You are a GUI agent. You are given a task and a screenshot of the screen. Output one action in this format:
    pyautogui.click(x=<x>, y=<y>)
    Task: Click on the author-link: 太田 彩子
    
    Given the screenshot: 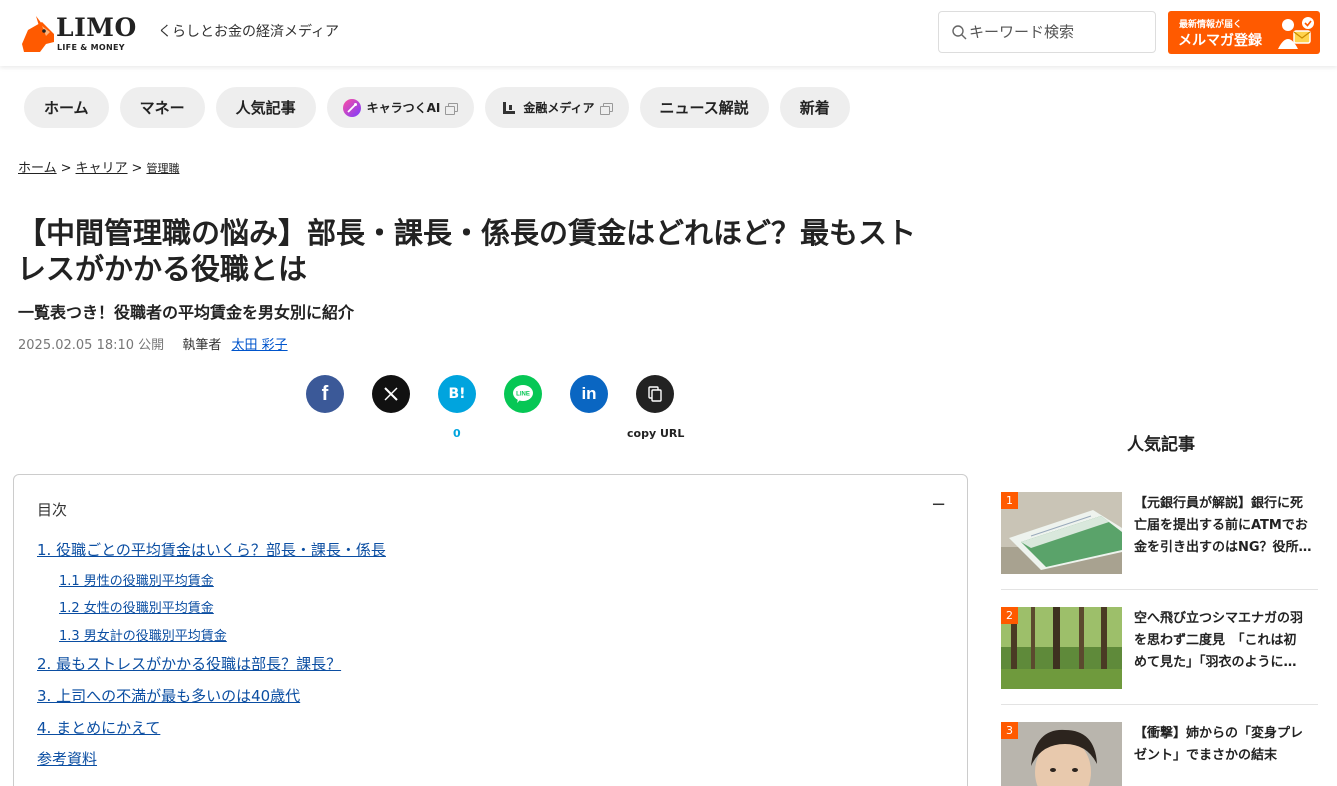 What is the action you would take?
    pyautogui.click(x=259, y=345)
    